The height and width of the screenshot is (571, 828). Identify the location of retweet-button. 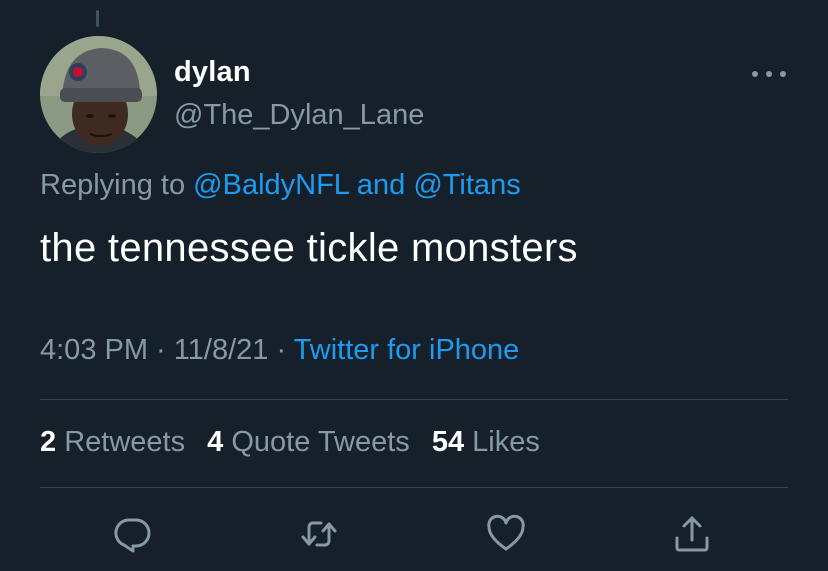
(319, 534).